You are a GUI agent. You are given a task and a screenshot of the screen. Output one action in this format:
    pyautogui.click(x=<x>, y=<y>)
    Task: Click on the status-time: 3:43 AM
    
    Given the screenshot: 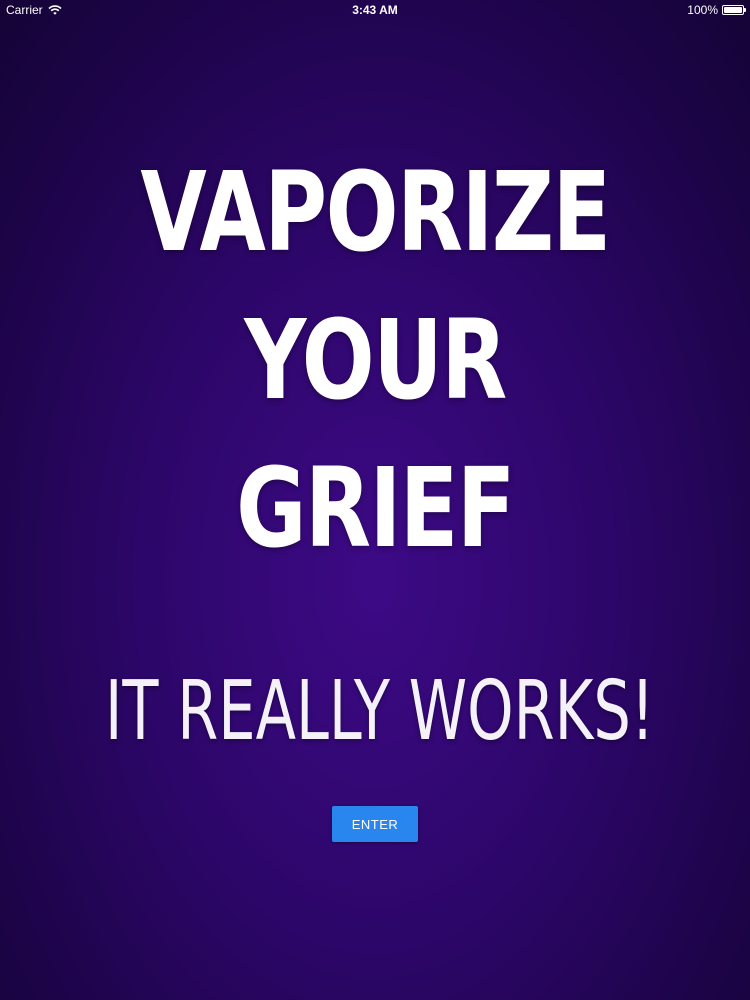 What is the action you would take?
    pyautogui.click(x=375, y=10)
    